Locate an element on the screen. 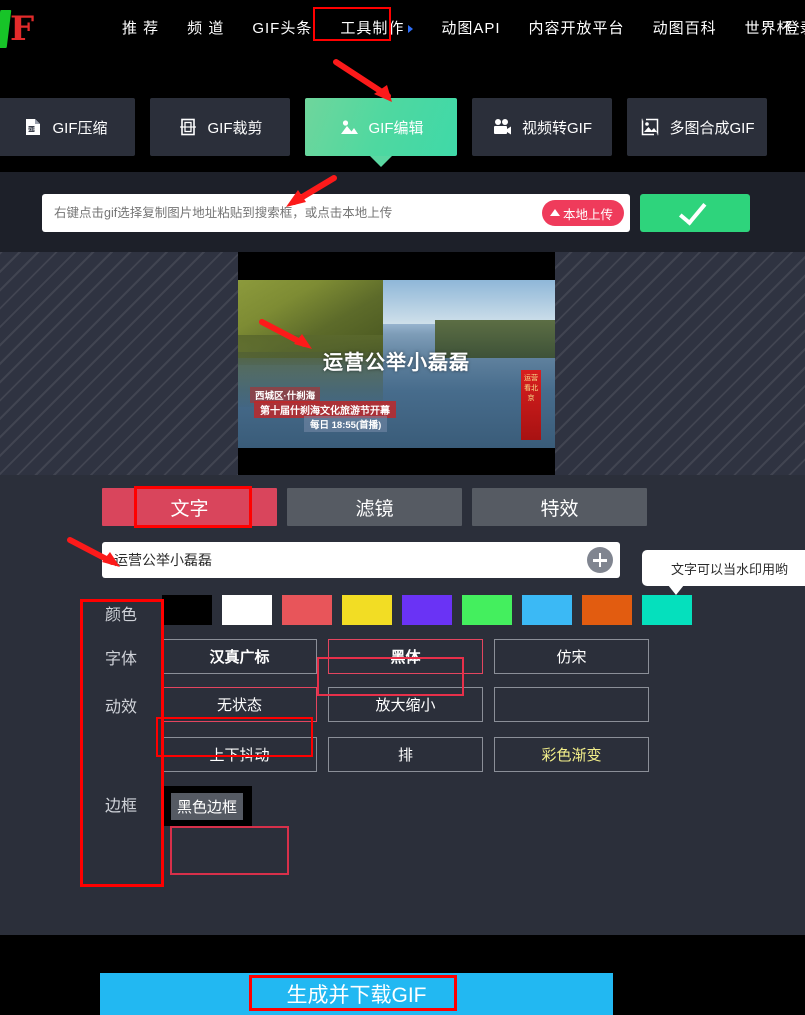 This screenshot has height=1015, width=805. login-link: 登录 is located at coordinates (795, 29).